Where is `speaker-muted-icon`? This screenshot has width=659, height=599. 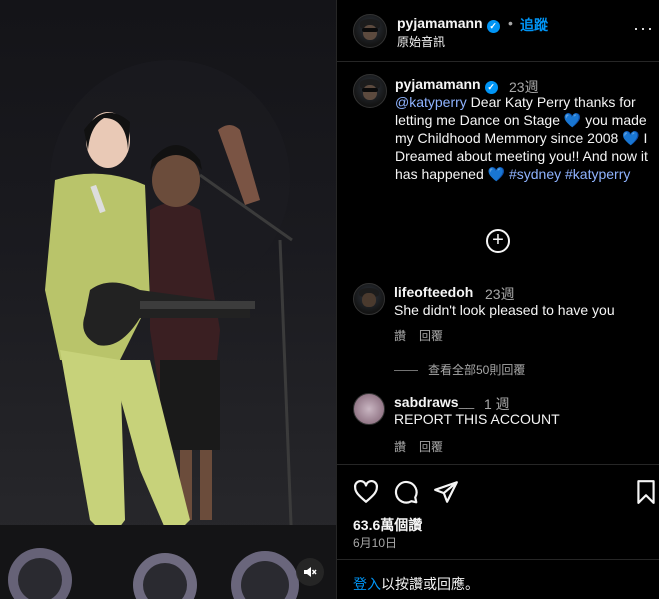
speaker-muted-icon is located at coordinates (310, 572).